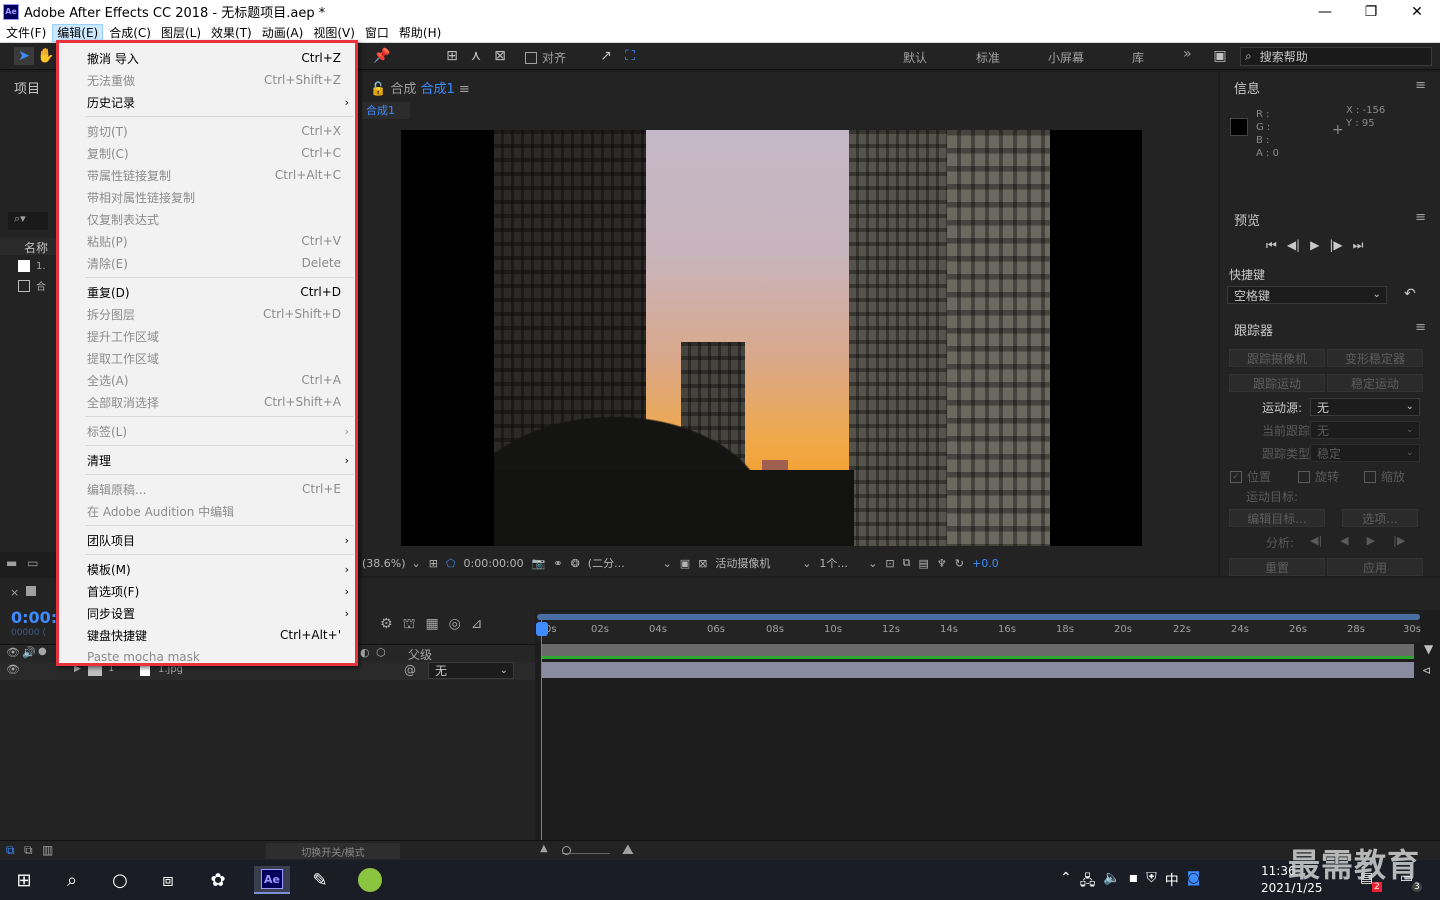 Image resolution: width=1440 pixels, height=900 pixels. What do you see at coordinates (1365, 430) in the screenshot?
I see `current-track-dropdown: 无 ⌄` at bounding box center [1365, 430].